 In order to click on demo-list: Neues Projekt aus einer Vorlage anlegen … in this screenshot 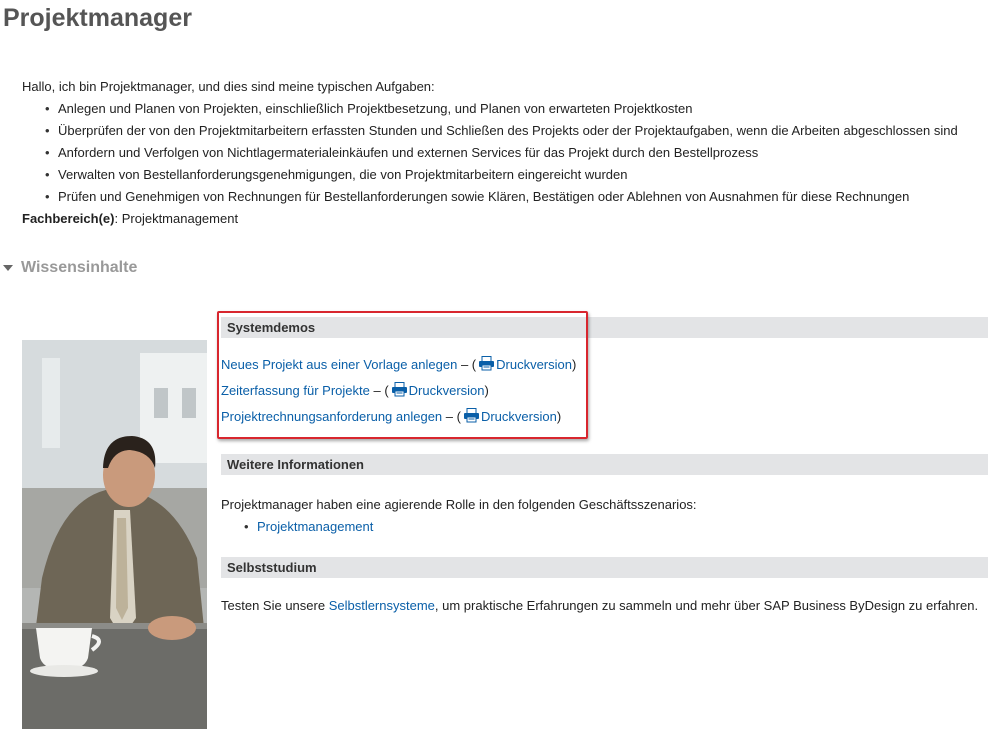, I will do `click(604, 391)`.